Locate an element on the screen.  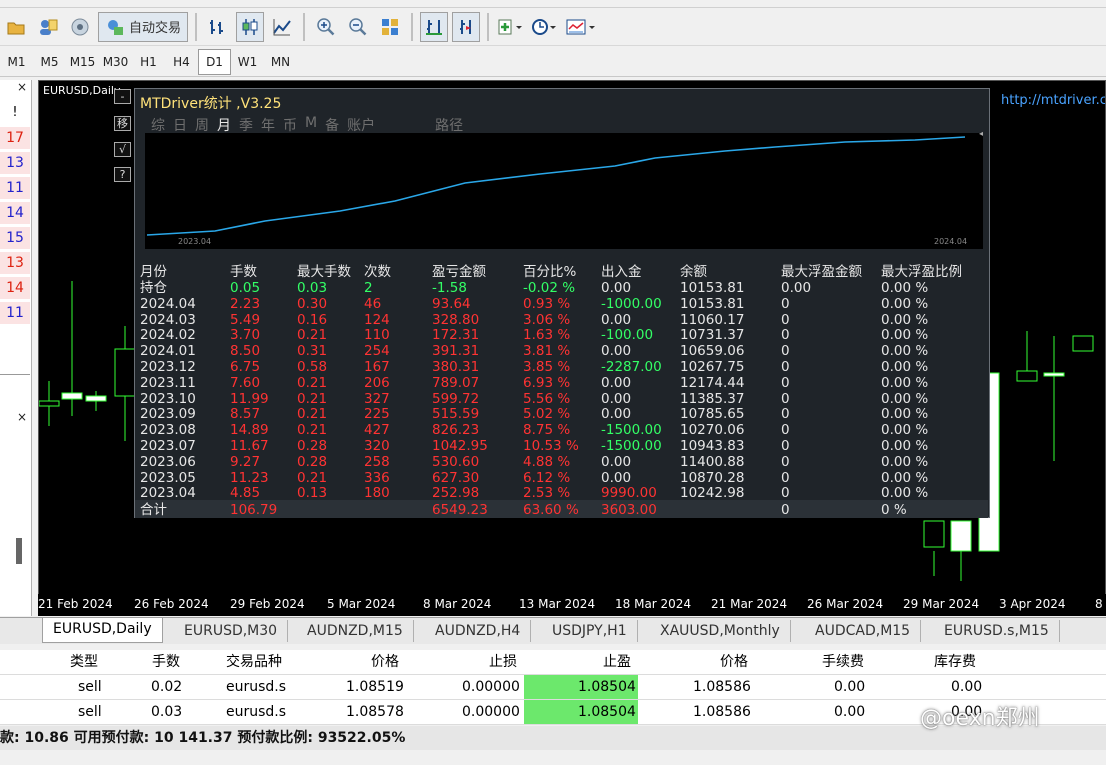
tile-windows-icon is located at coordinates (390, 27).